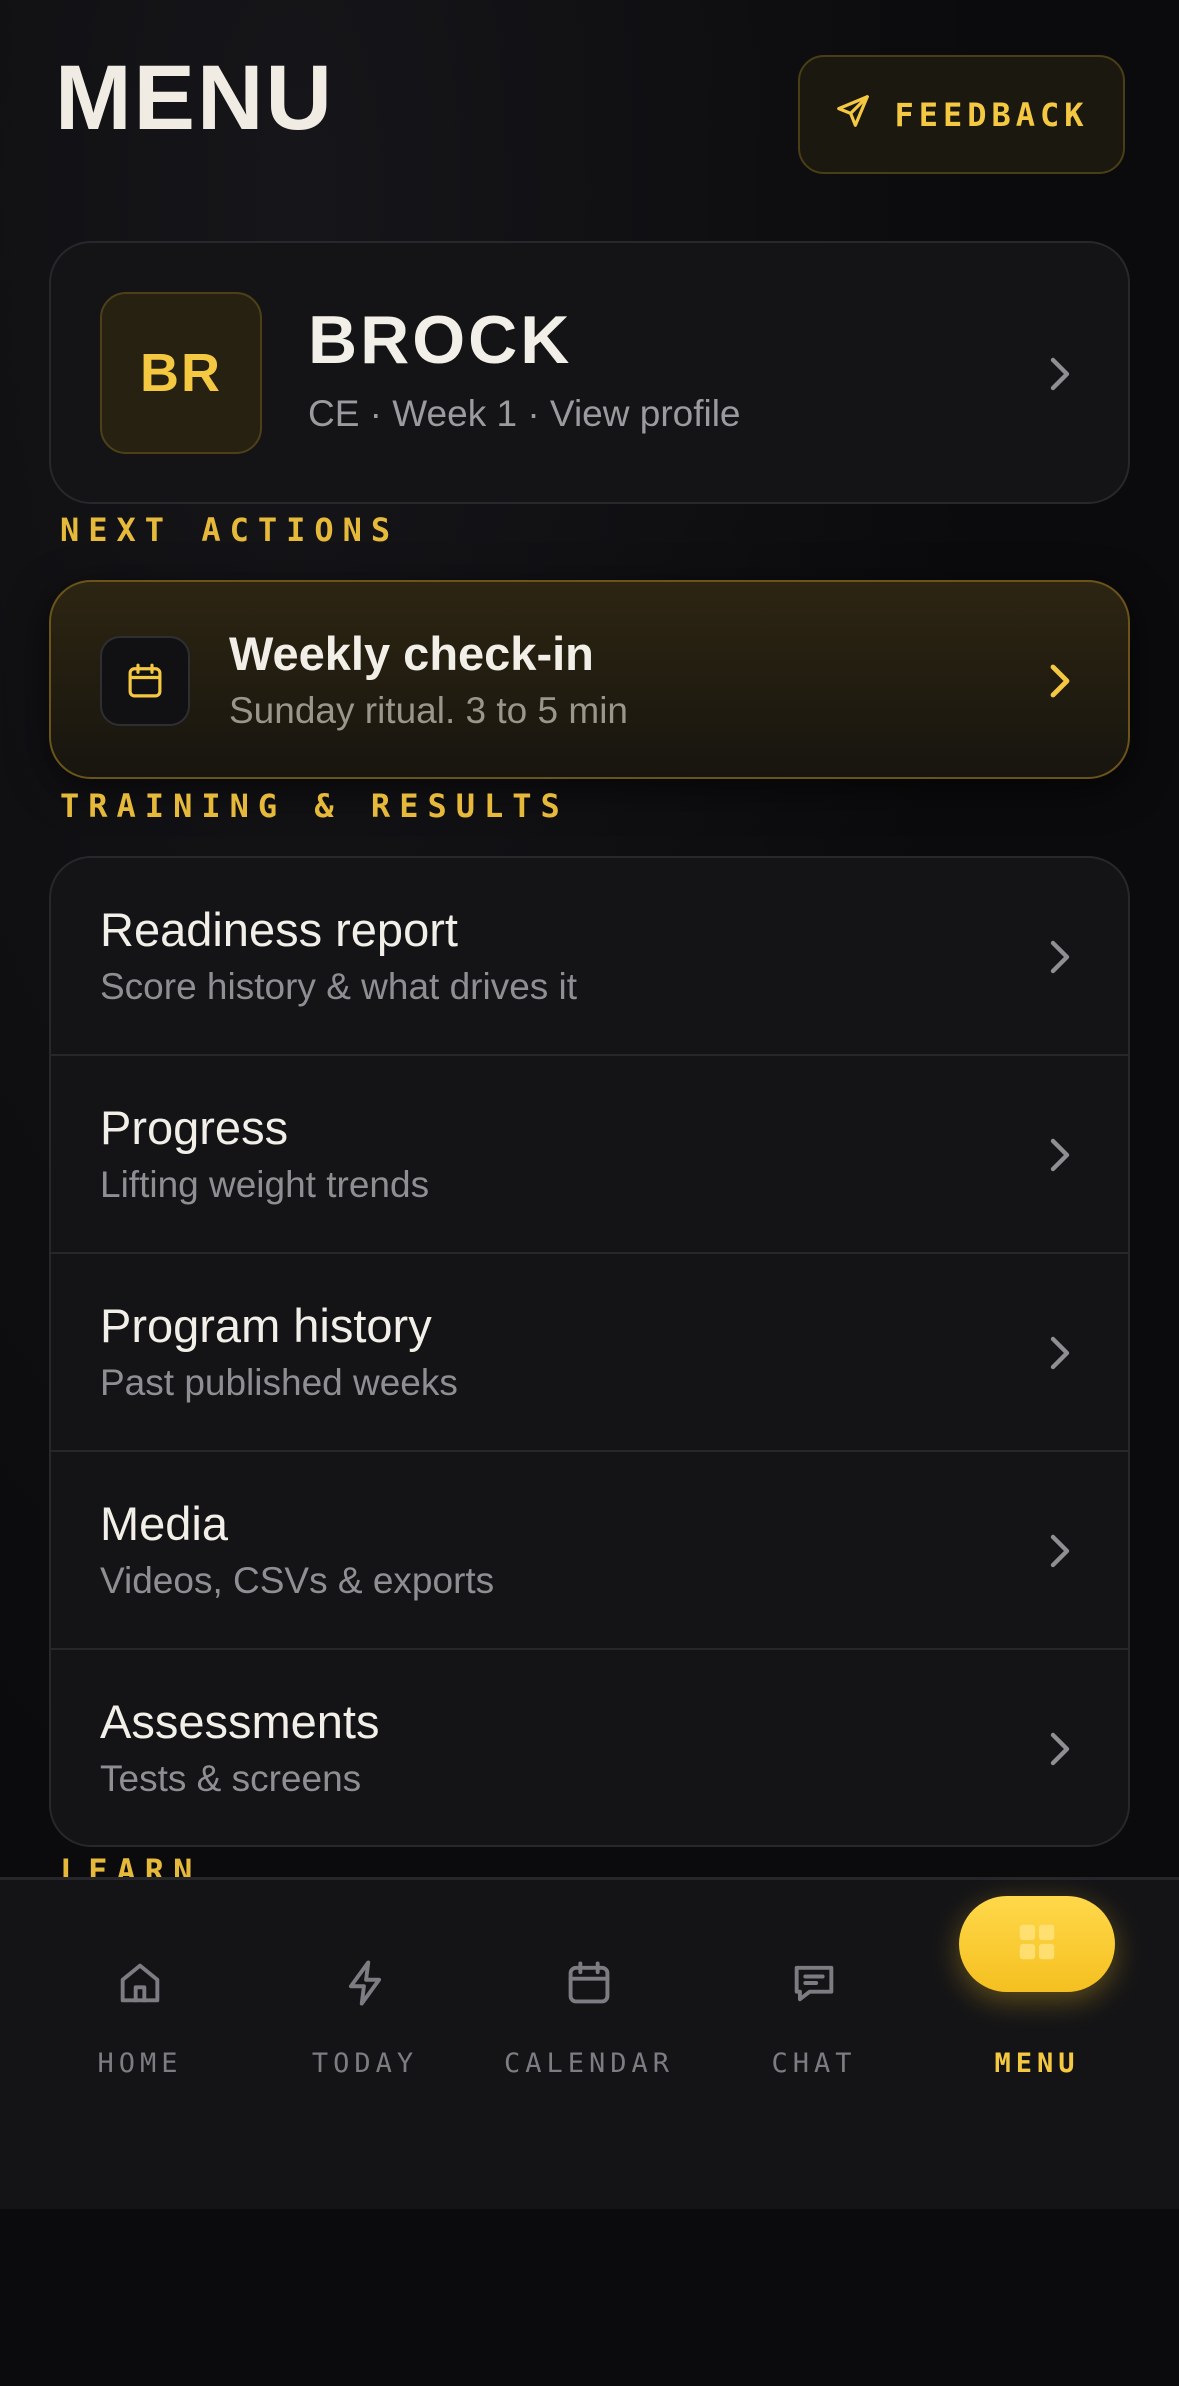 The width and height of the screenshot is (1179, 2386). What do you see at coordinates (297, 1580) in the screenshot?
I see `list-item-subtitle: Videos, CSVs & exports` at bounding box center [297, 1580].